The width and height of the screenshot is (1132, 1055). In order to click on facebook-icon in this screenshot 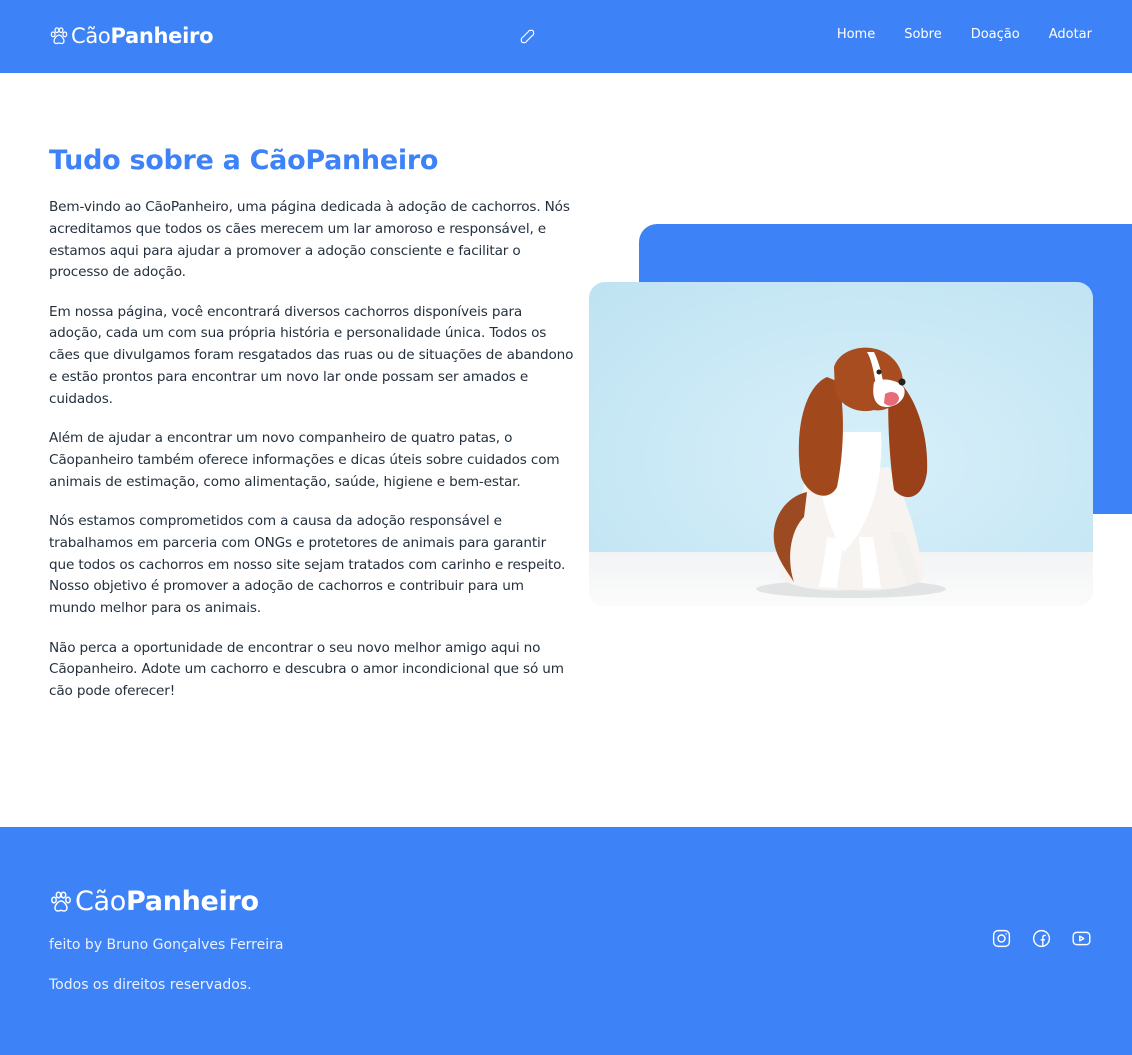, I will do `click(1041, 938)`.